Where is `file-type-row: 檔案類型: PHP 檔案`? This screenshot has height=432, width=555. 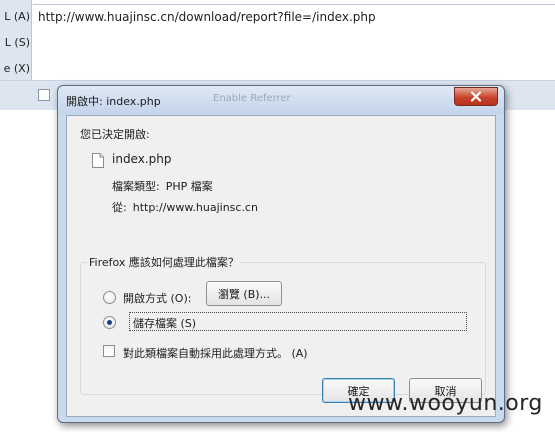
file-type-row: 檔案類型: PHP 檔案 is located at coordinates (162, 186).